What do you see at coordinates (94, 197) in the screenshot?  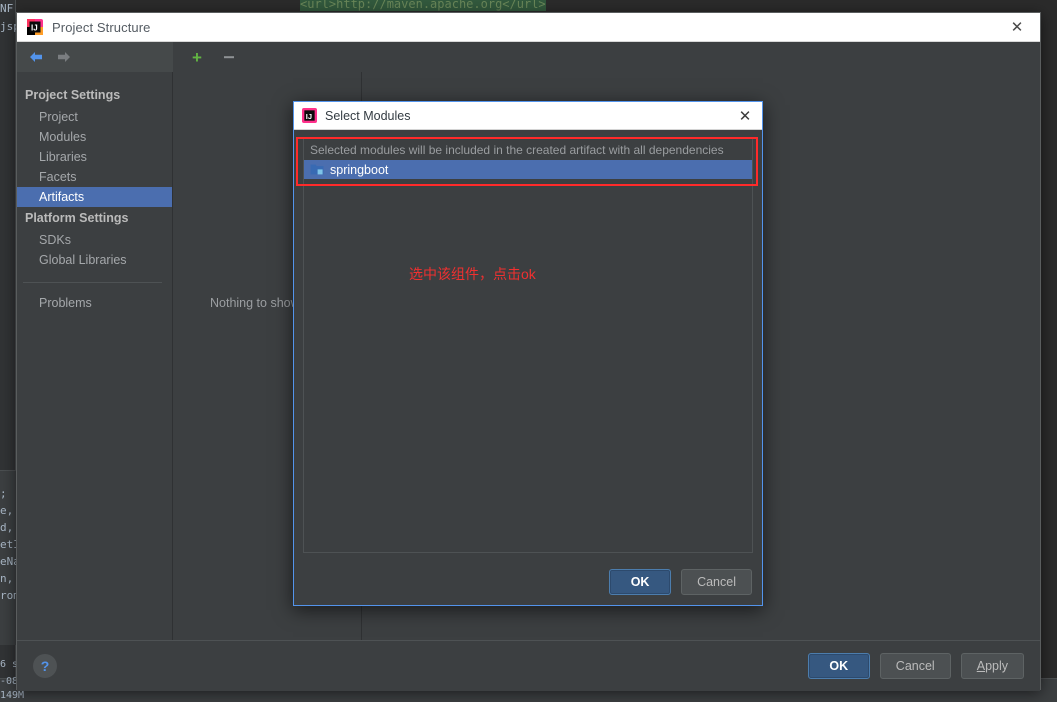 I see `sidebar-item-artifacts: Artifacts` at bounding box center [94, 197].